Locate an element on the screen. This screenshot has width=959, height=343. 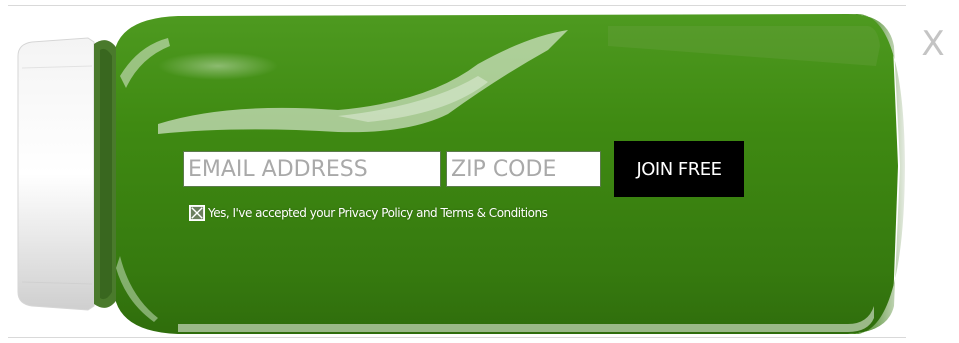
checked-checkbox-icon is located at coordinates (197, 213).